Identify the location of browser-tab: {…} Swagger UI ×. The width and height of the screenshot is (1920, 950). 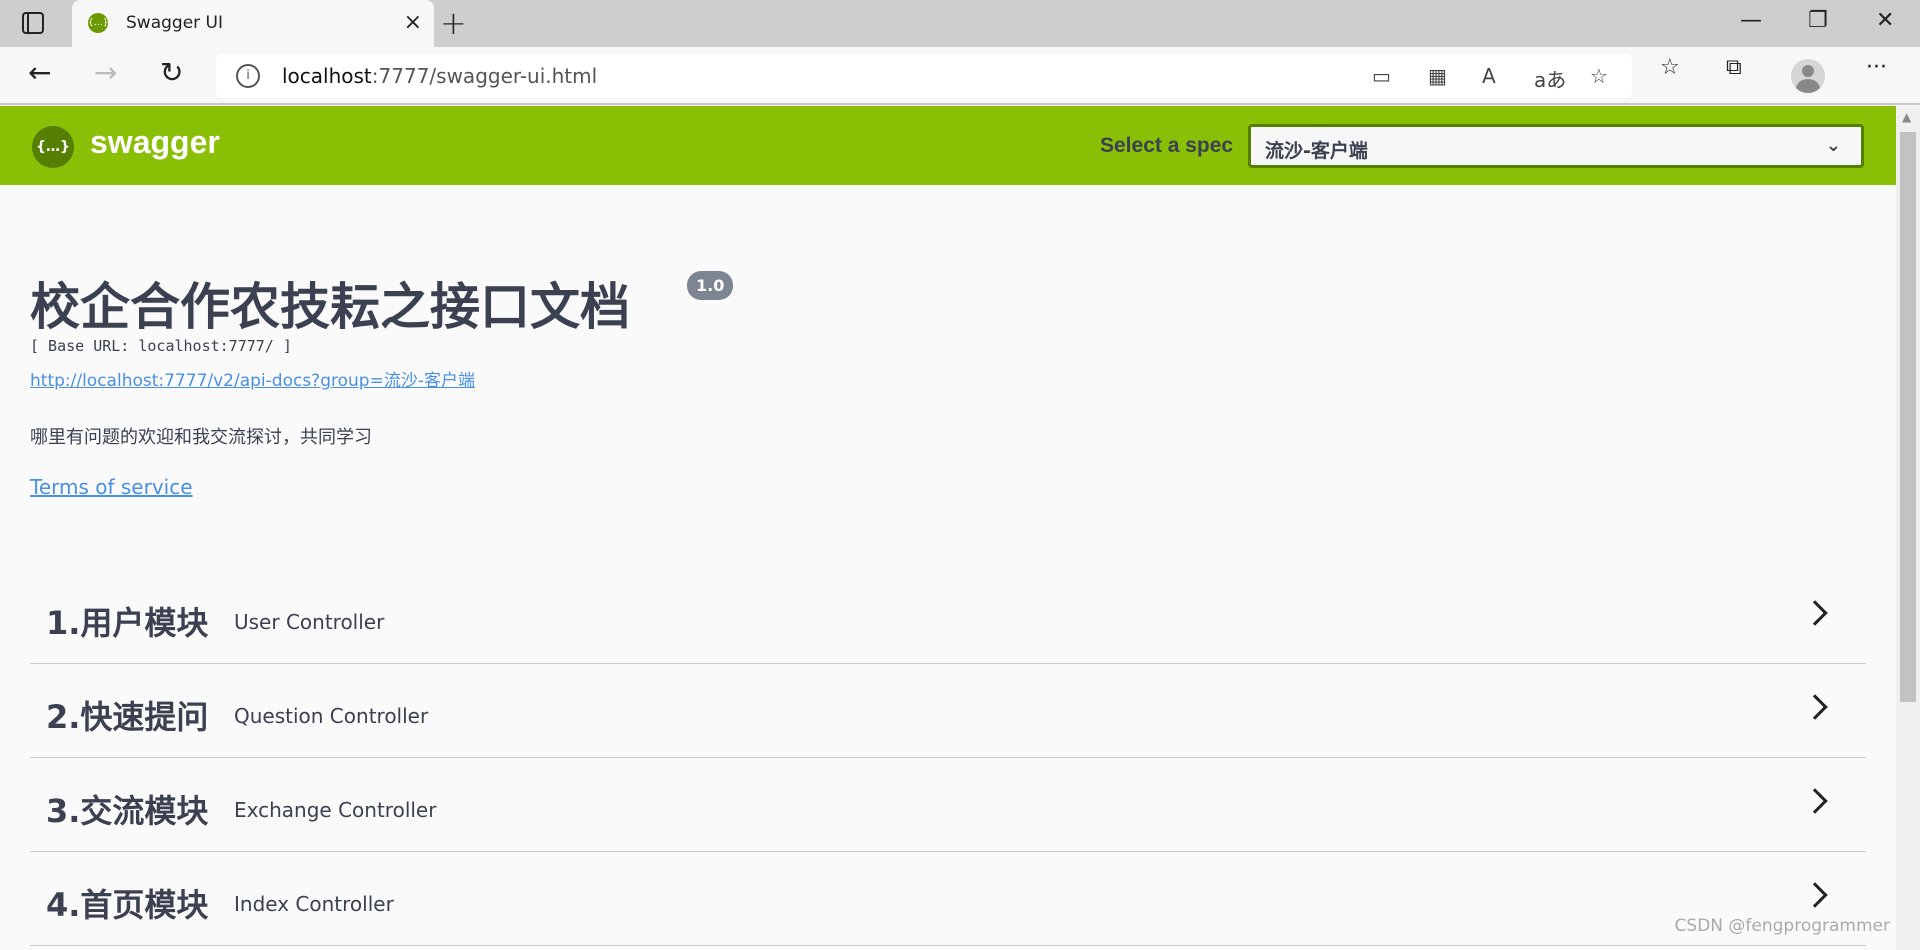
(253, 23).